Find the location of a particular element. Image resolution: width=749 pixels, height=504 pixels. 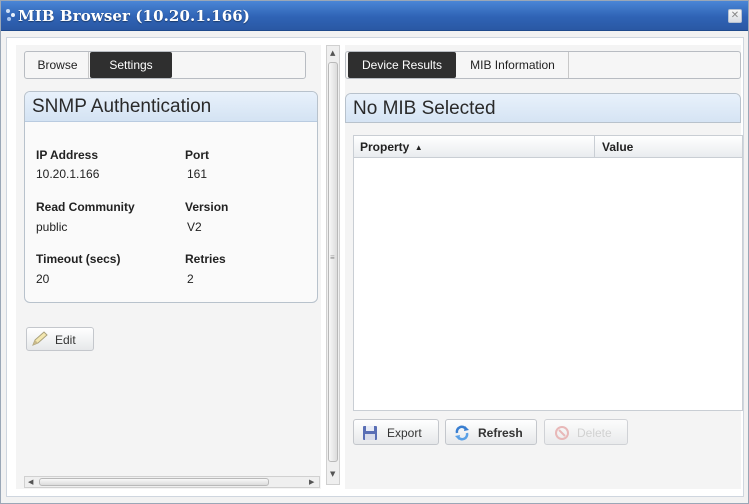

edit-button: Edit is located at coordinates (60, 339).